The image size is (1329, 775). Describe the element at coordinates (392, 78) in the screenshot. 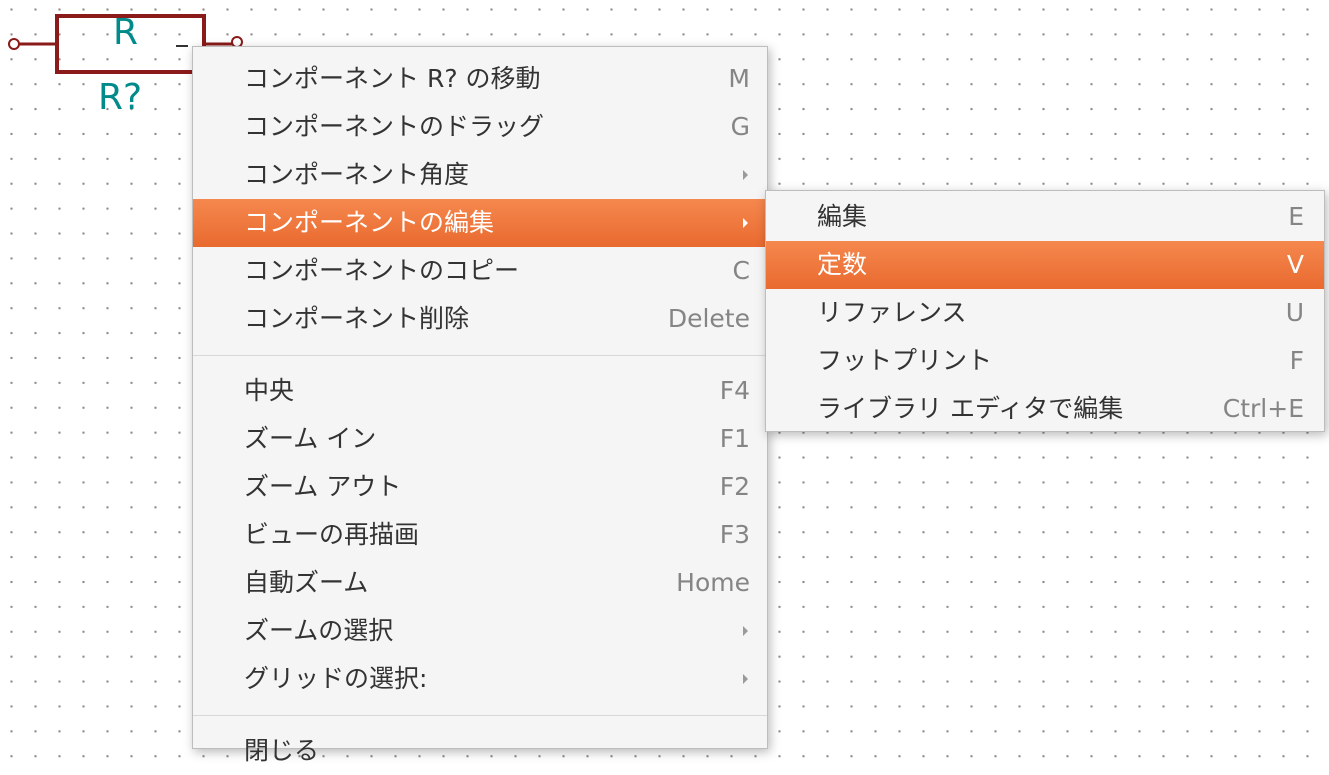

I see `menu-item-label: コンポーネント R? の移動` at that location.